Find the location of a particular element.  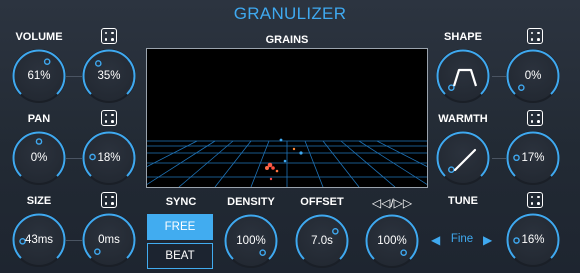

shape-spread-knob: 0% is located at coordinates (533, 76).